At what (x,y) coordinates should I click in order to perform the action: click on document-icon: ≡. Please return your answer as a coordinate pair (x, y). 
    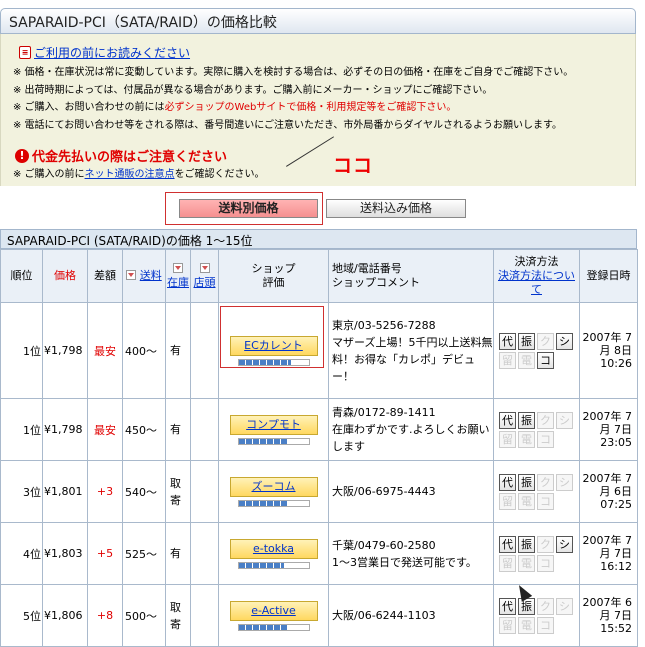
    Looking at the image, I should click on (25, 52).